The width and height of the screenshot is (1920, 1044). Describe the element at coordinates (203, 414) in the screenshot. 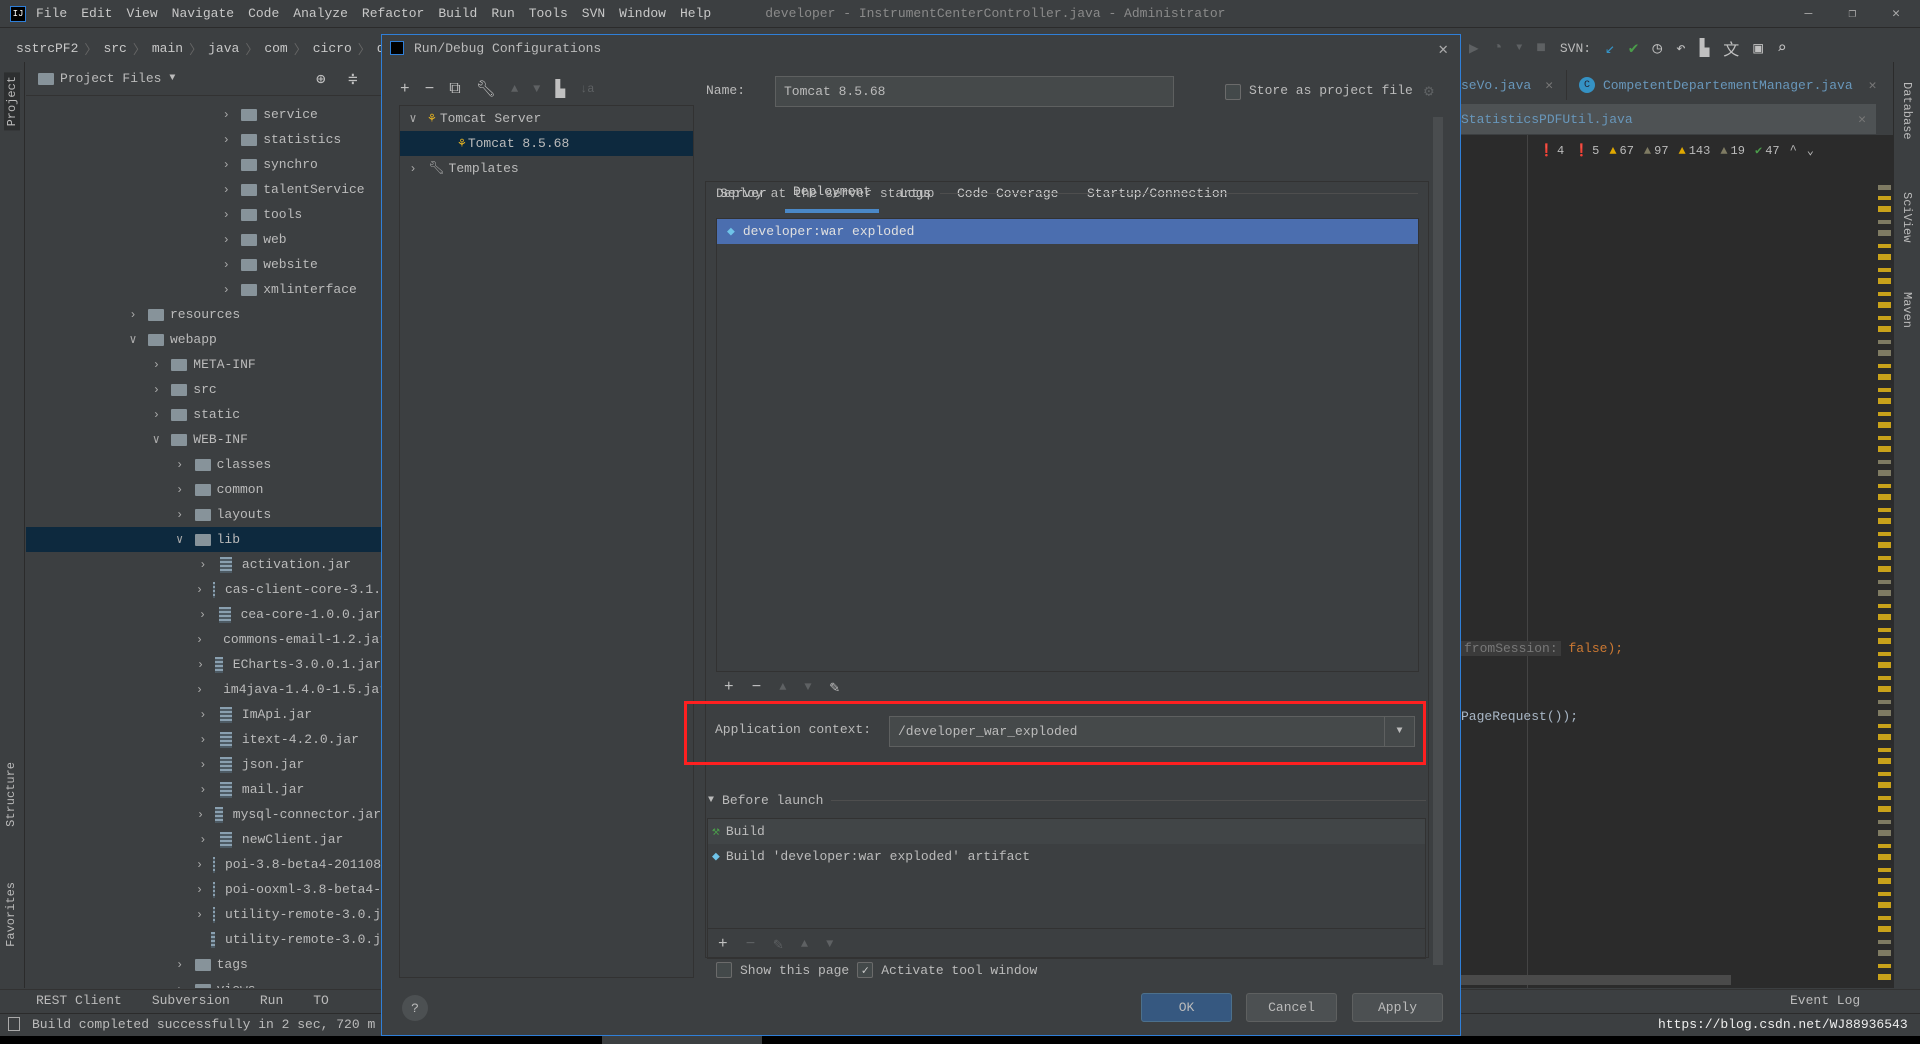

I see `tree-item: › static` at that location.